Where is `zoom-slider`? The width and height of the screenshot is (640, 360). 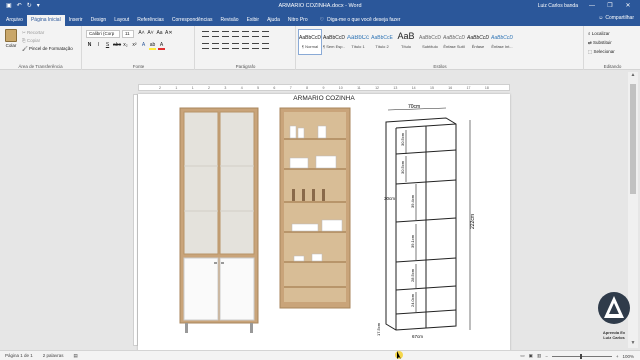
zoom-slider is located at coordinates (581, 356).